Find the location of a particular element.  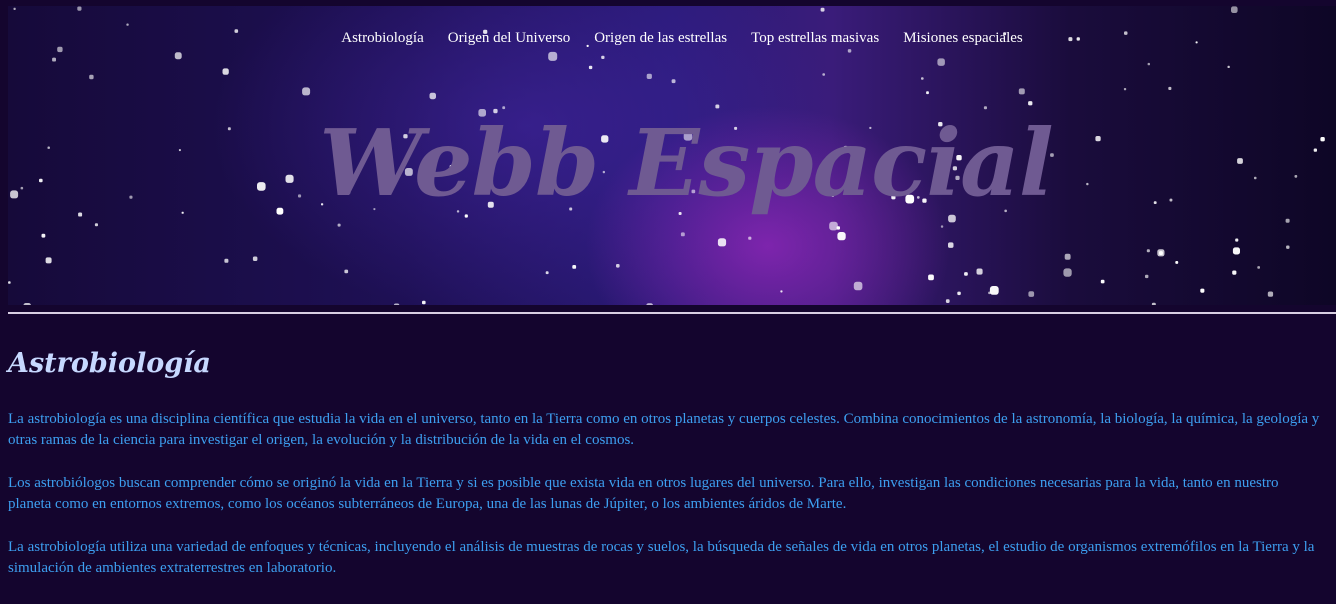

site-title: Webb Espacial is located at coordinates (686, 163).